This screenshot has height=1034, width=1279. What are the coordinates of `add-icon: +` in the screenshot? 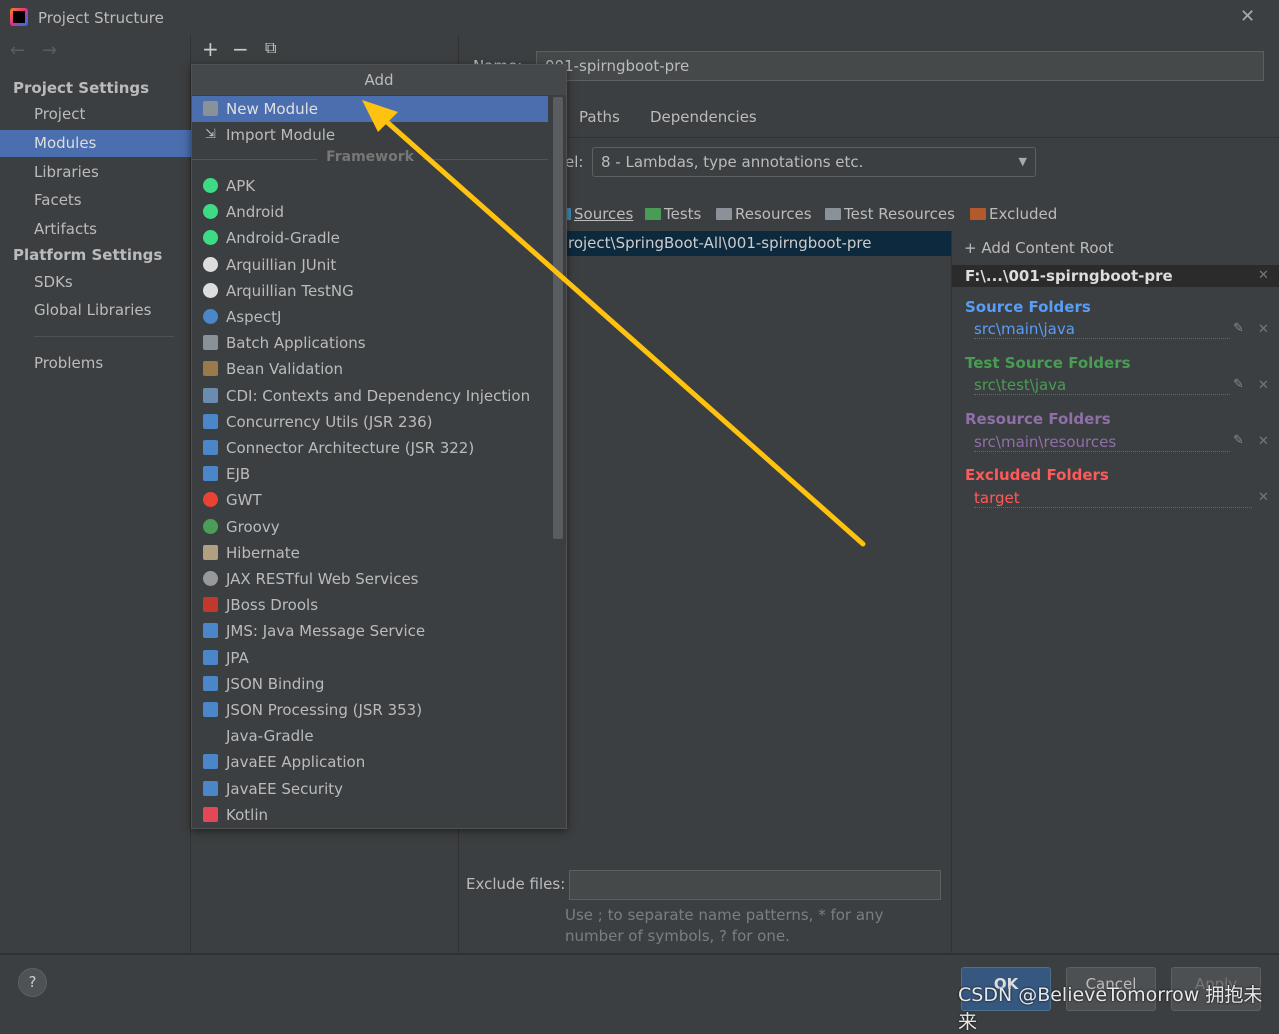 It's located at (210, 49).